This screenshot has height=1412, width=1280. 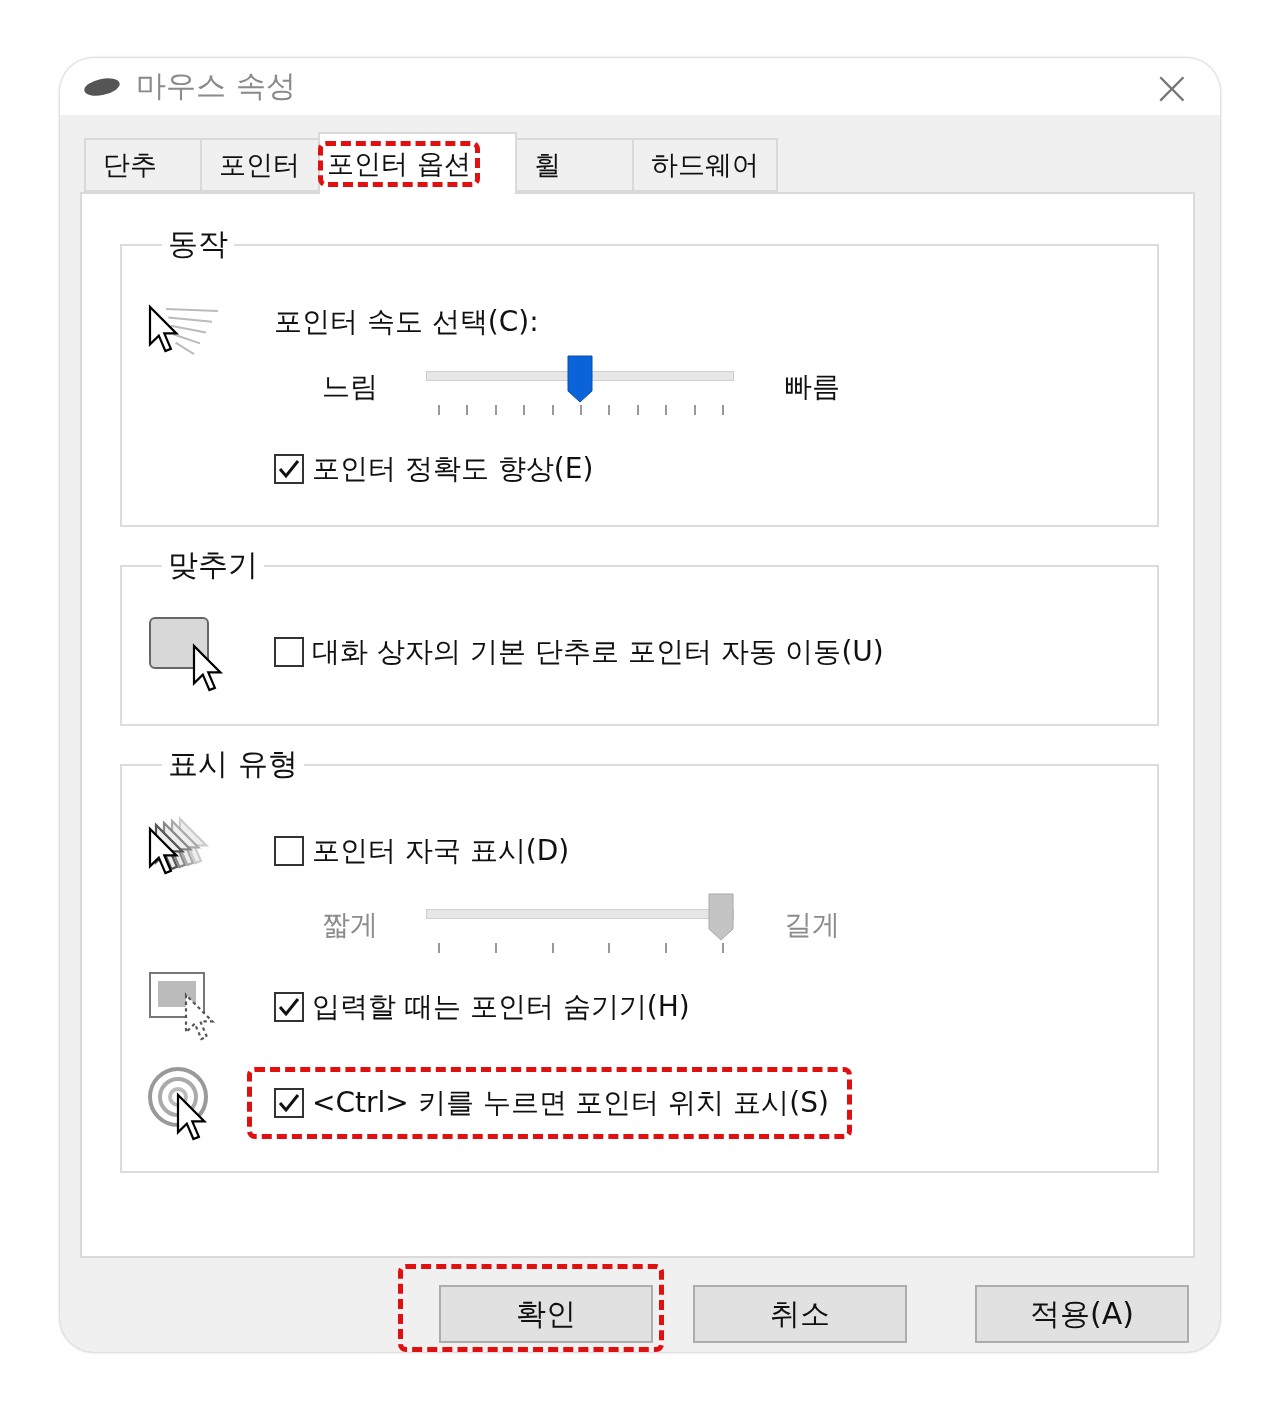 I want to click on slider-label: 포인터 속도 선택(C):, so click(x=407, y=322).